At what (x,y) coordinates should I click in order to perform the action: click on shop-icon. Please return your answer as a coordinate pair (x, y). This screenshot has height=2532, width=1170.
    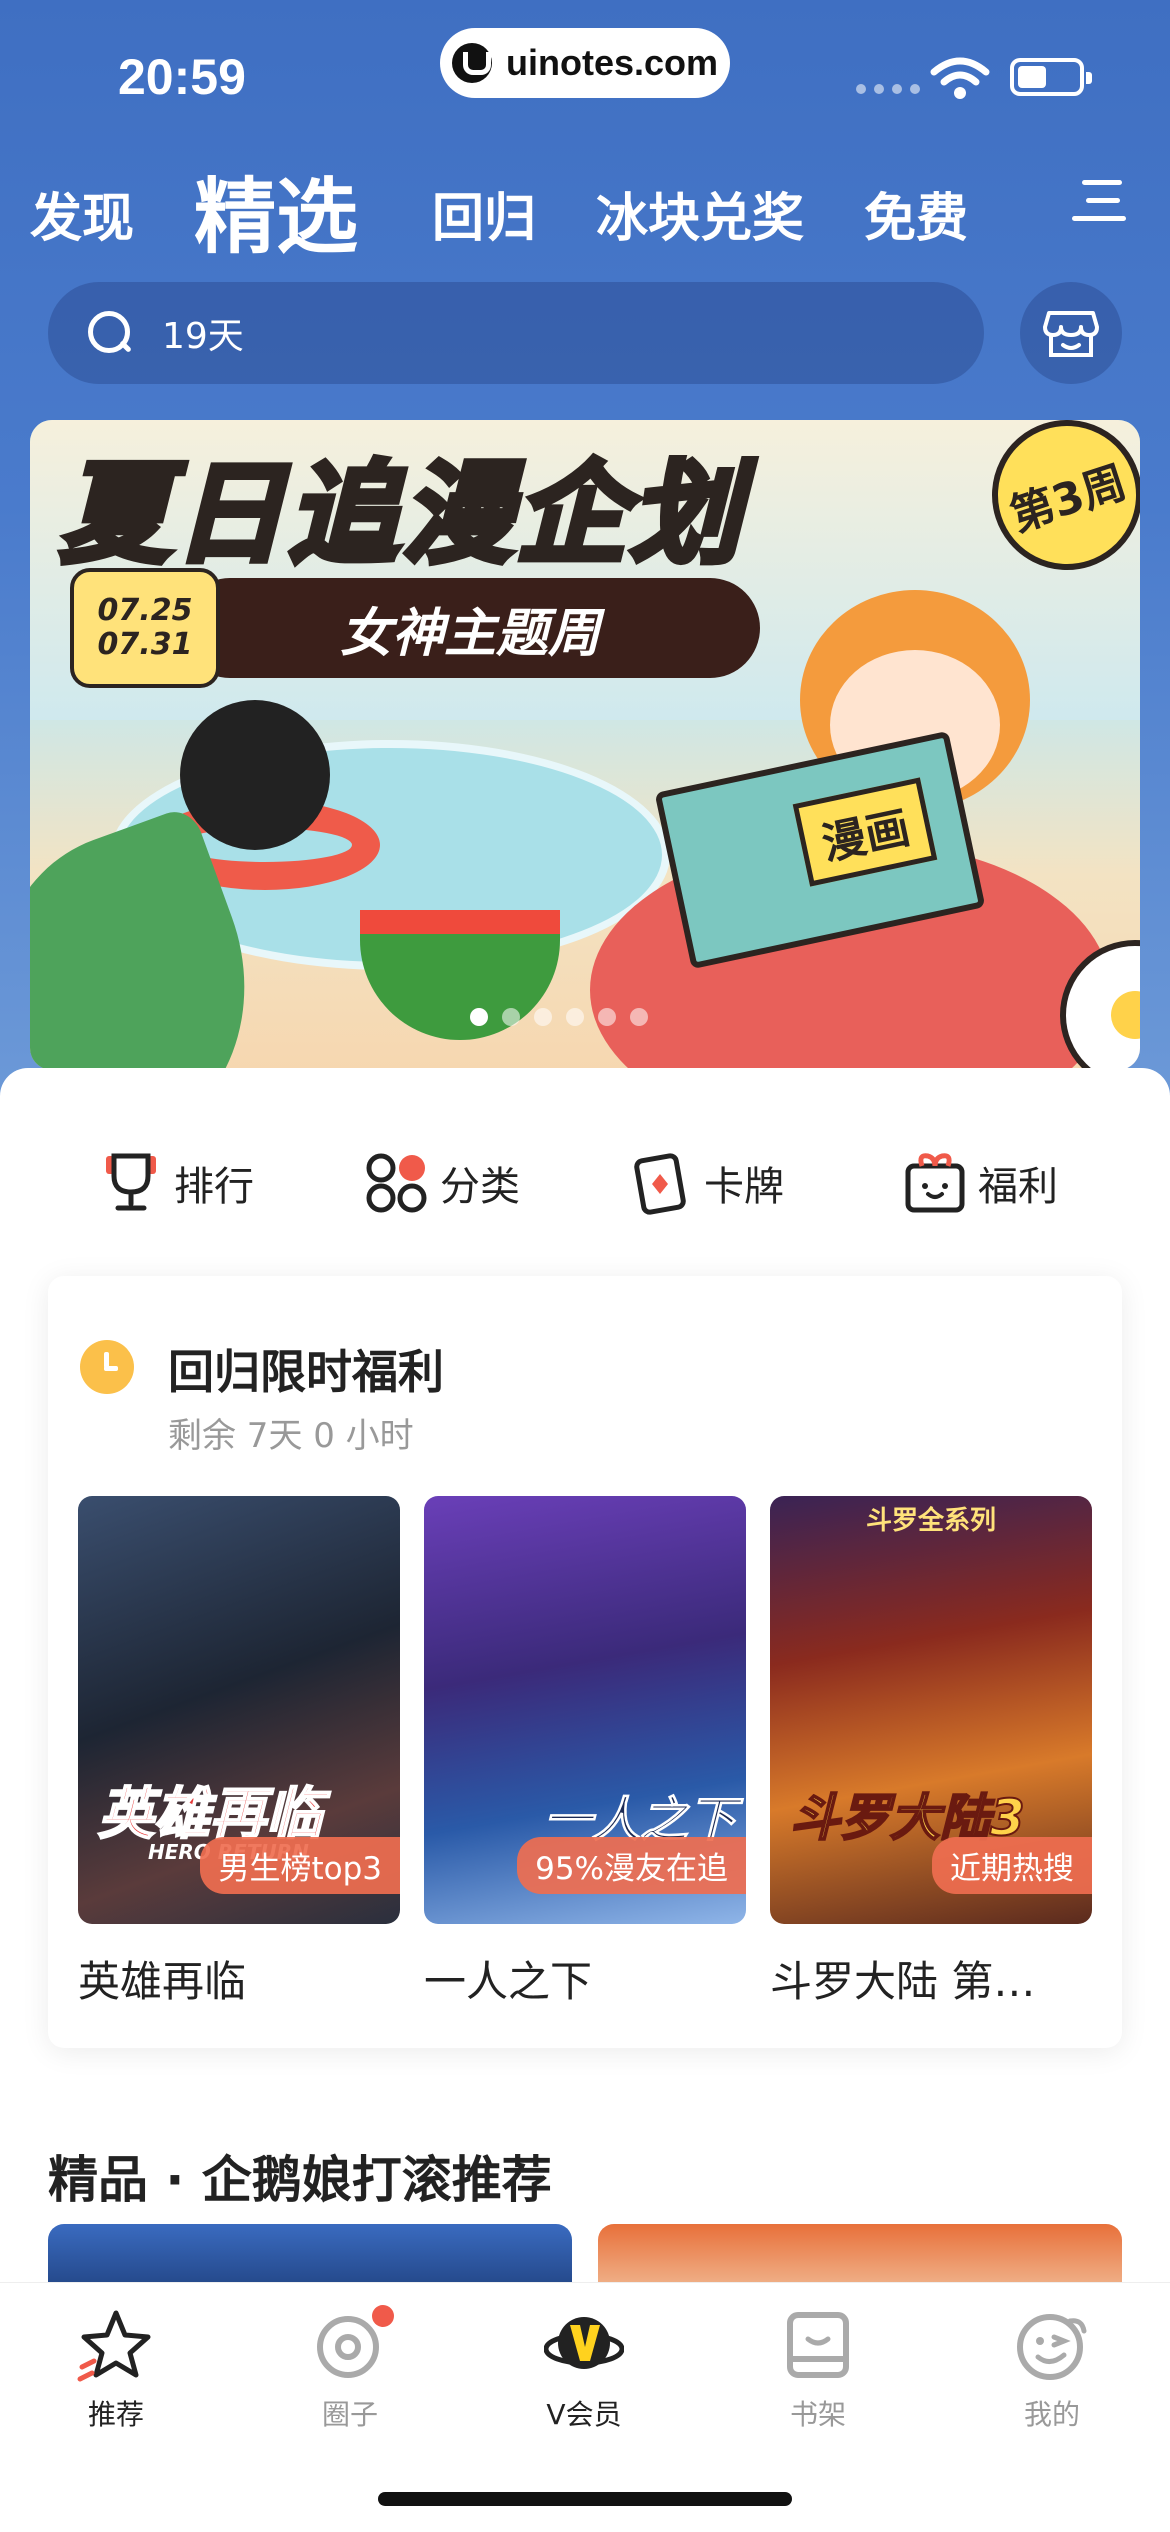
    Looking at the image, I should click on (1071, 334).